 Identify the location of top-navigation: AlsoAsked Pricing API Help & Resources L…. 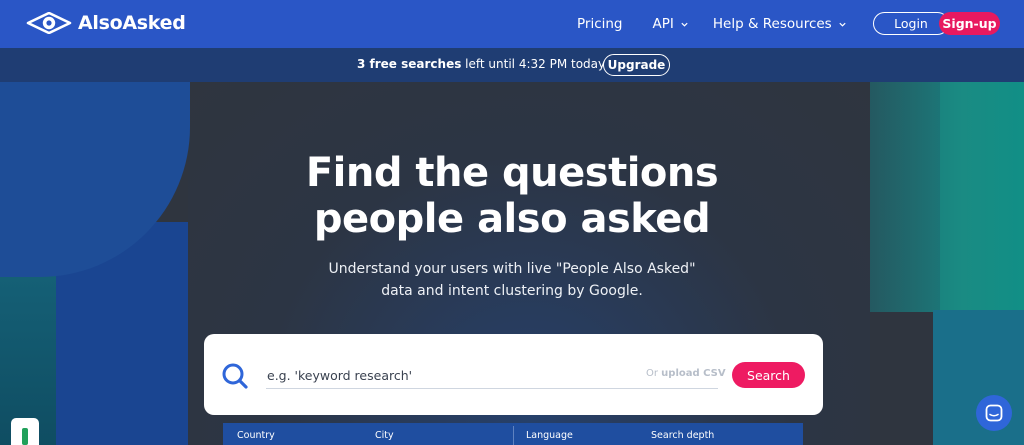
(512, 24).